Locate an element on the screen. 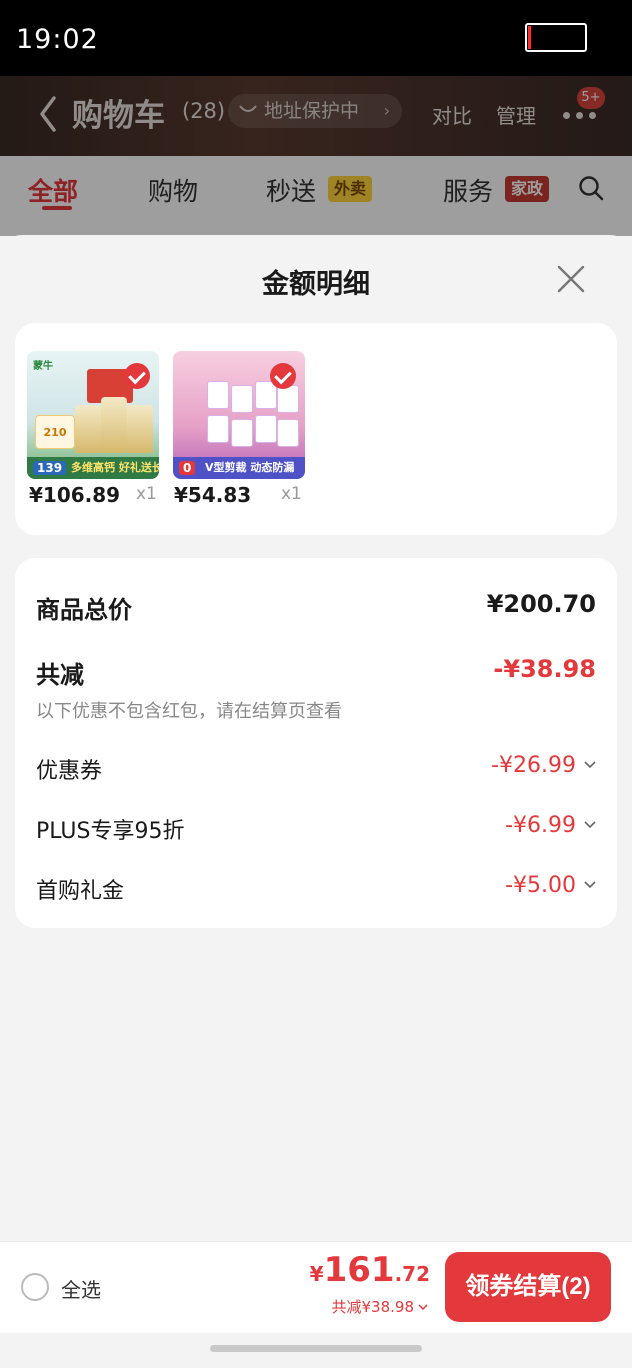 The image size is (632, 1368). reduce-summary-text: 共减¥38.98 is located at coordinates (373, 1307).